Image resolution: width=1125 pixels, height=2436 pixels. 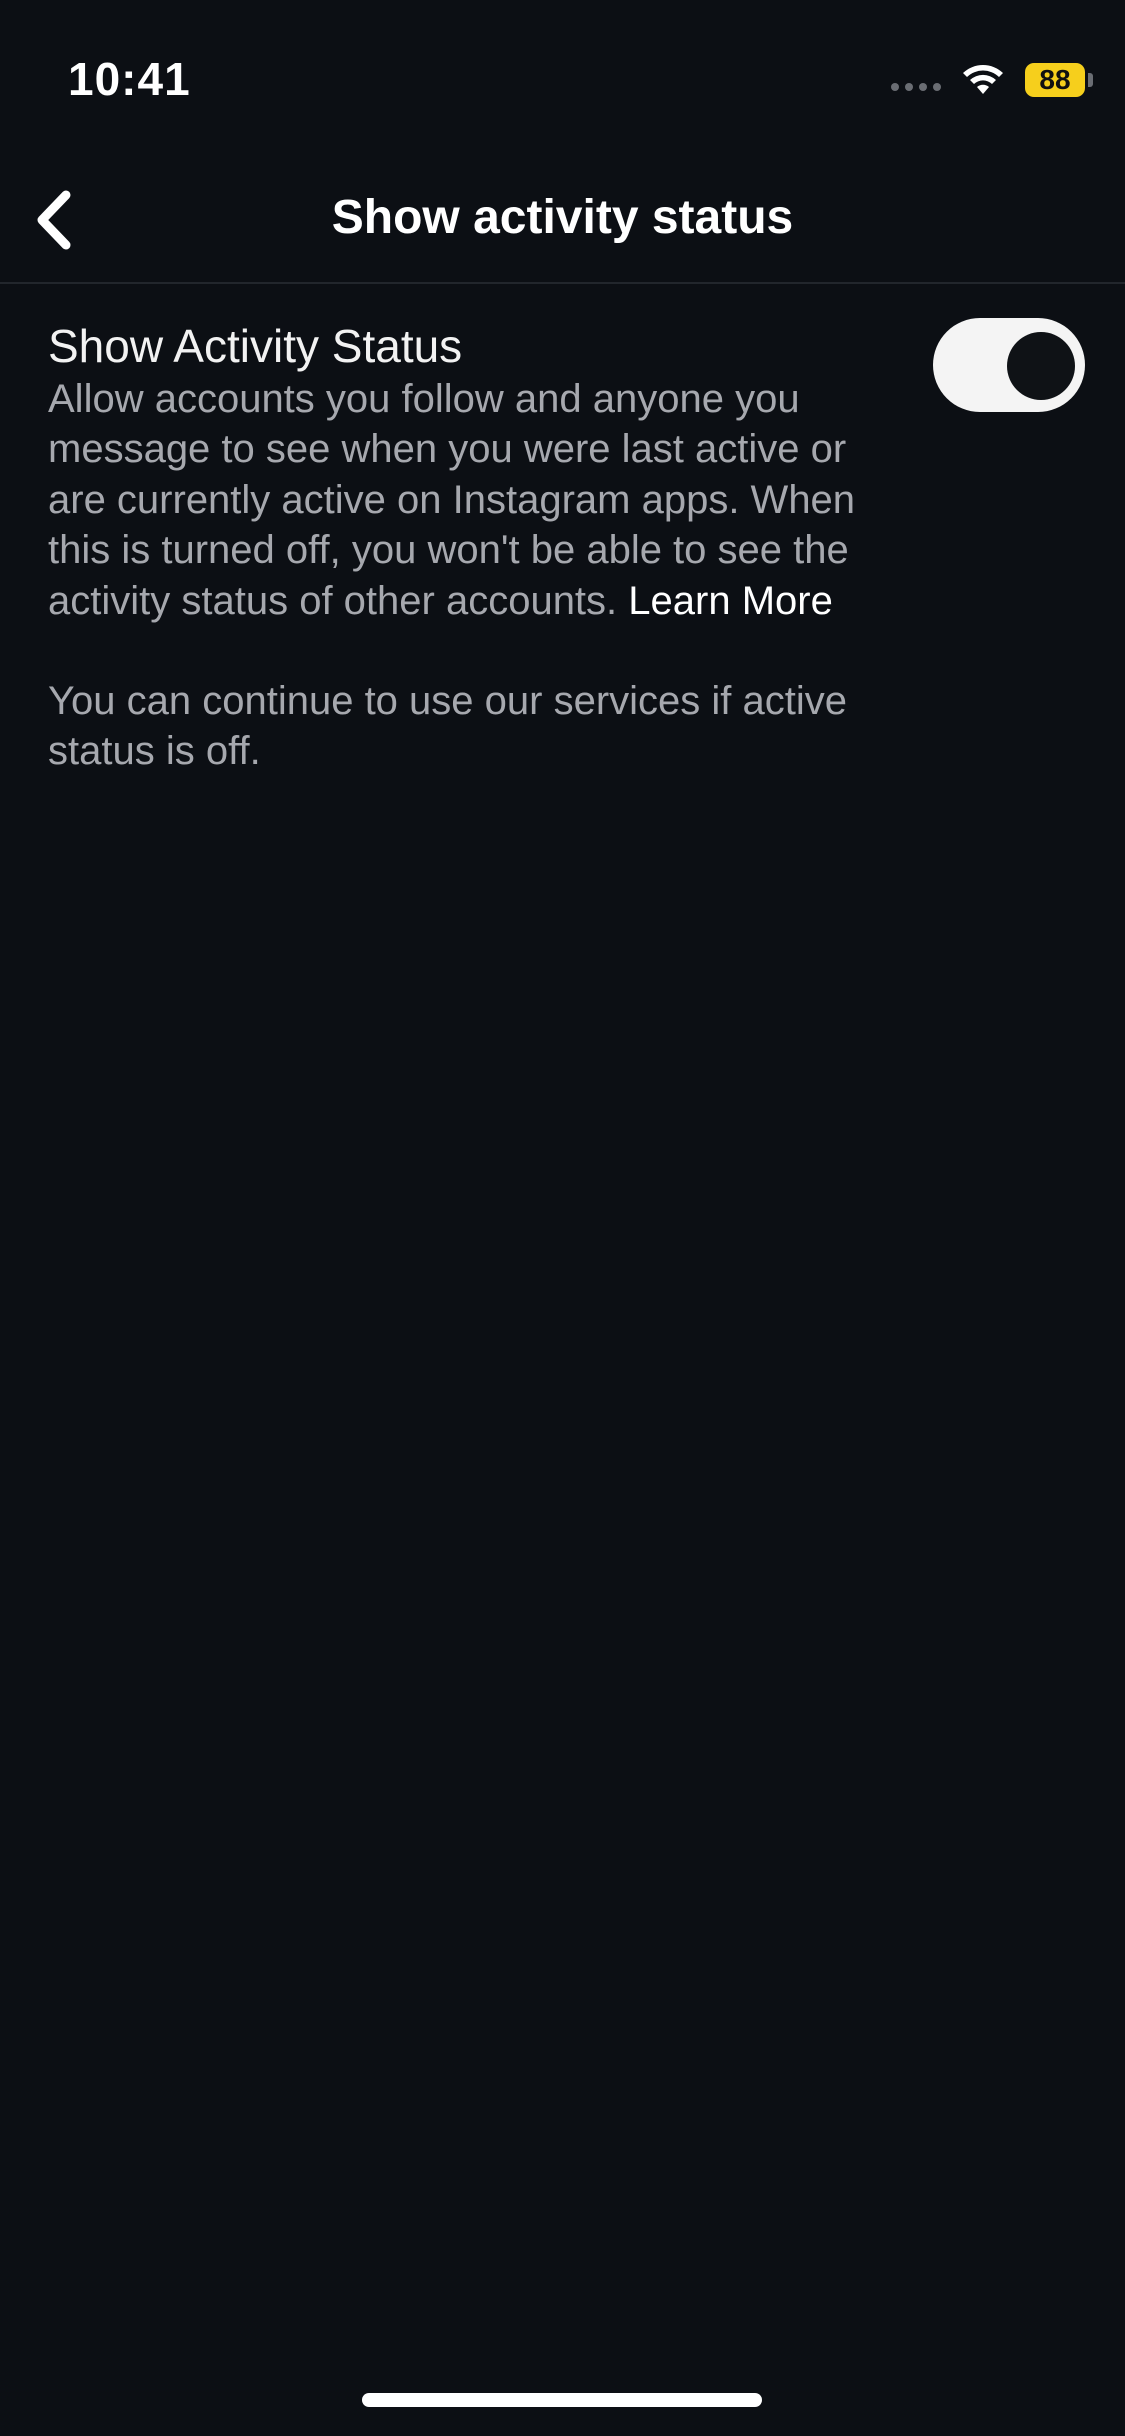 I want to click on nav-header: Show activity status, so click(x=562, y=217).